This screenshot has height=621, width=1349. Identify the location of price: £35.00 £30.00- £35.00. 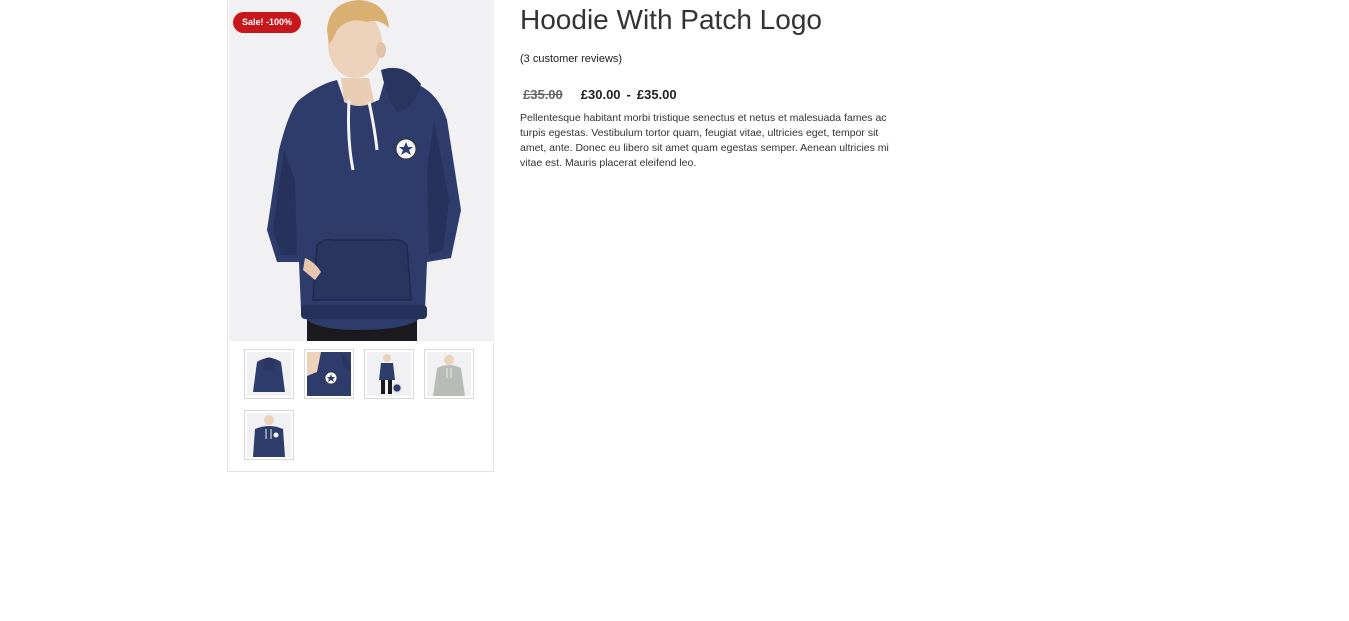
(600, 94).